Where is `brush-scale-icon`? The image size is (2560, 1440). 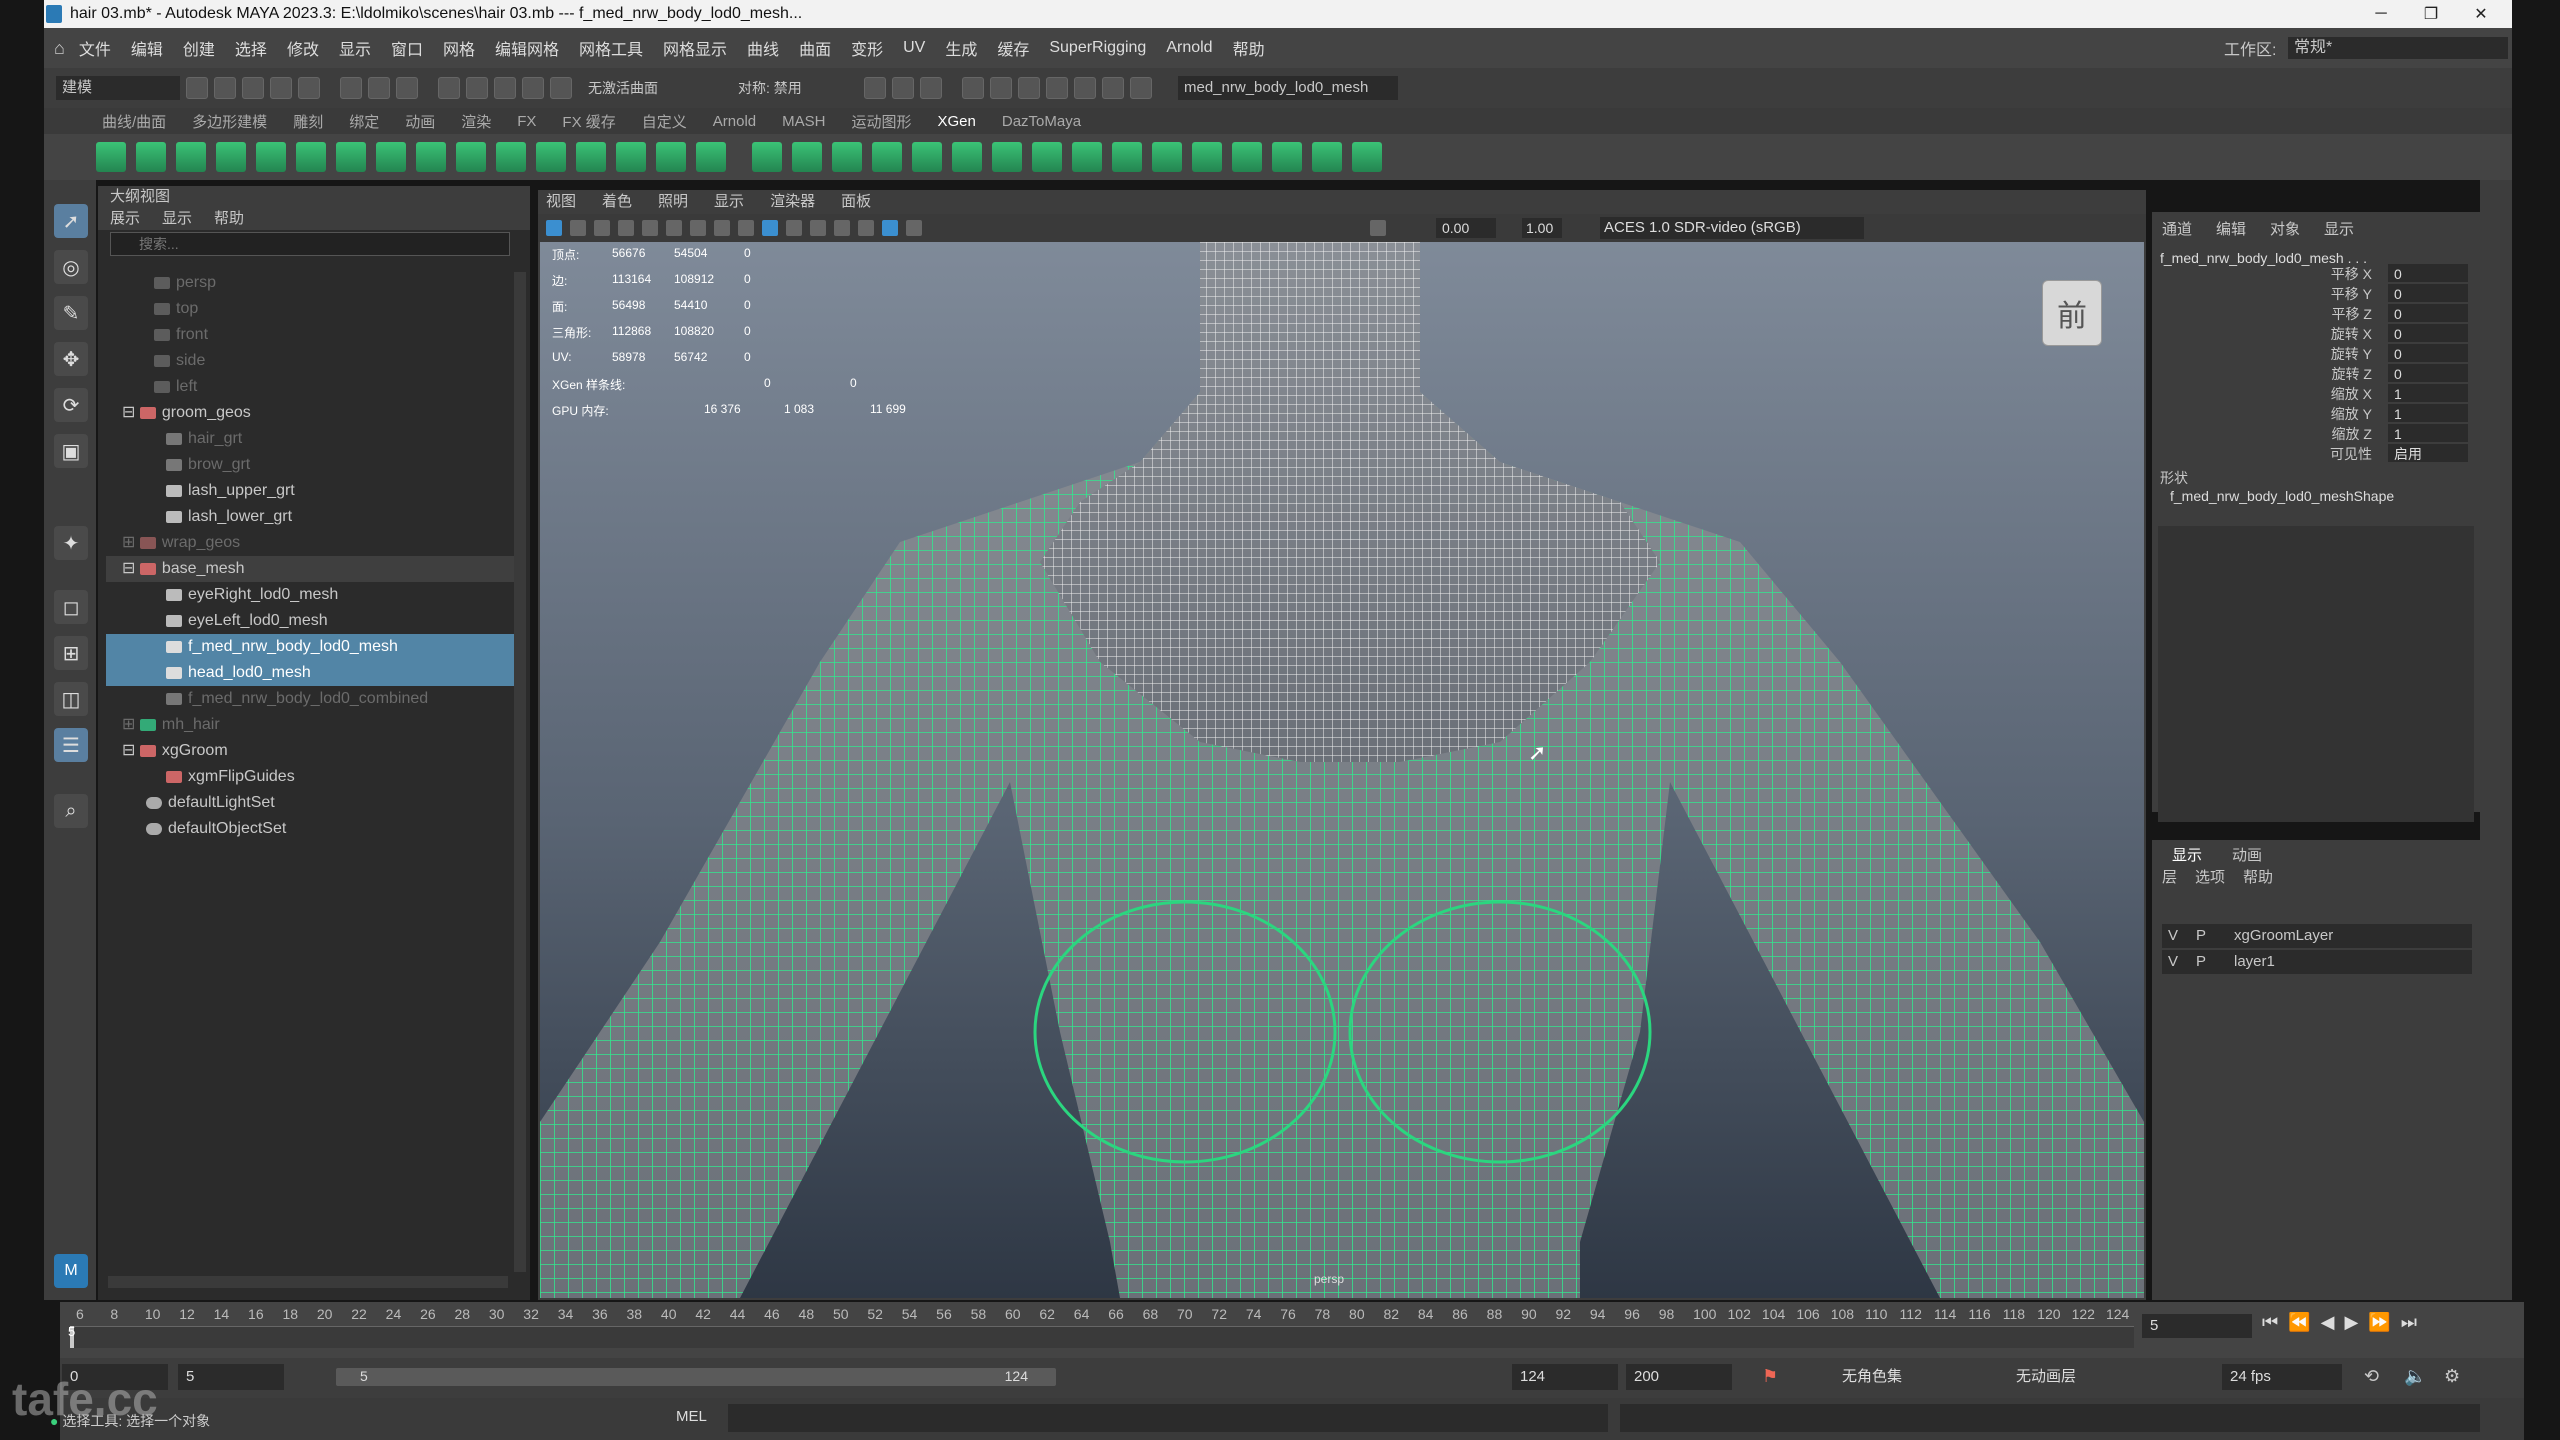
brush-scale-icon is located at coordinates (1247, 157).